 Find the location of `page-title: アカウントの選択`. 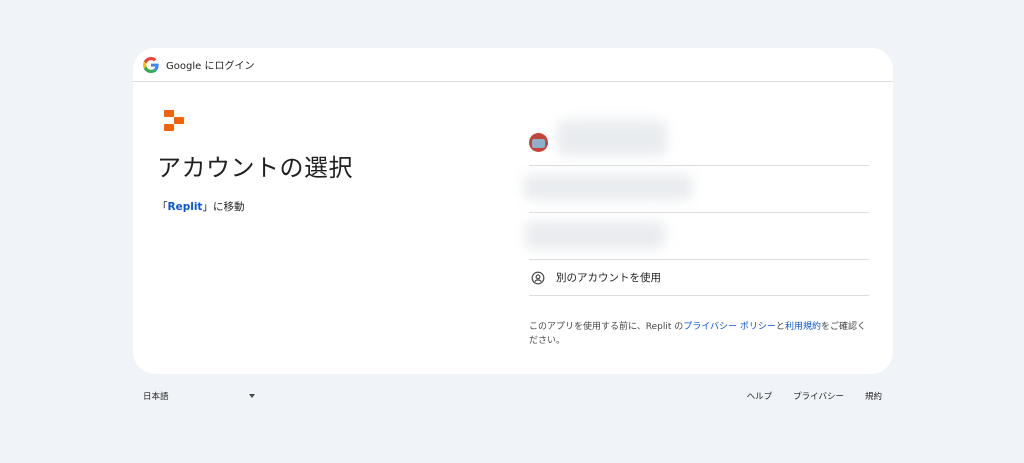

page-title: アカウントの選択 is located at coordinates (255, 168).